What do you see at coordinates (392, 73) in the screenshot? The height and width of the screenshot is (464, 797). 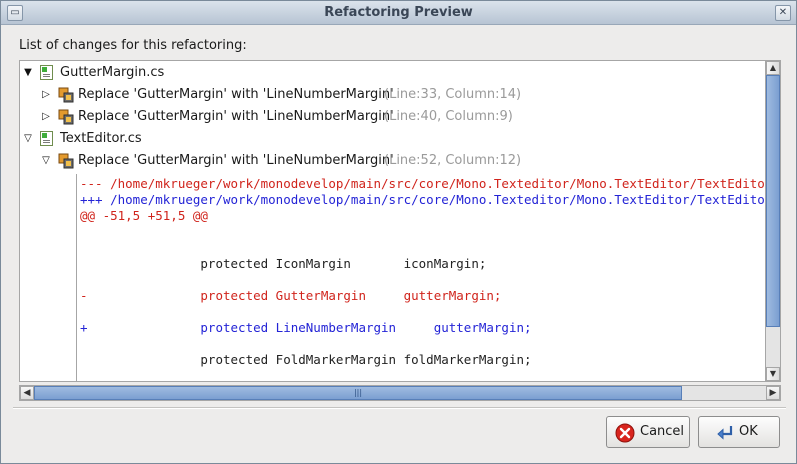 I see `tree-file-row: ▼ GutterMargin.cs` at bounding box center [392, 73].